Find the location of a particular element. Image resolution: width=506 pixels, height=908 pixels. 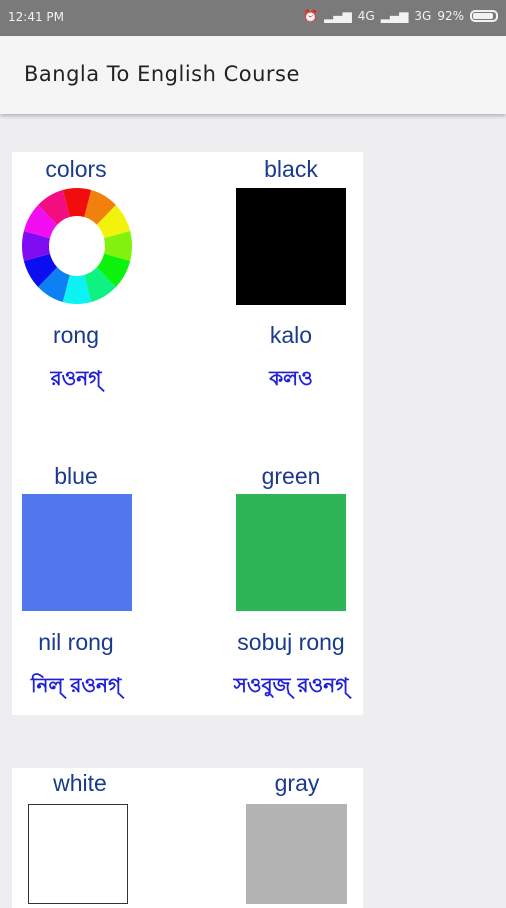

status-time: 12:41 PM is located at coordinates (36, 17).